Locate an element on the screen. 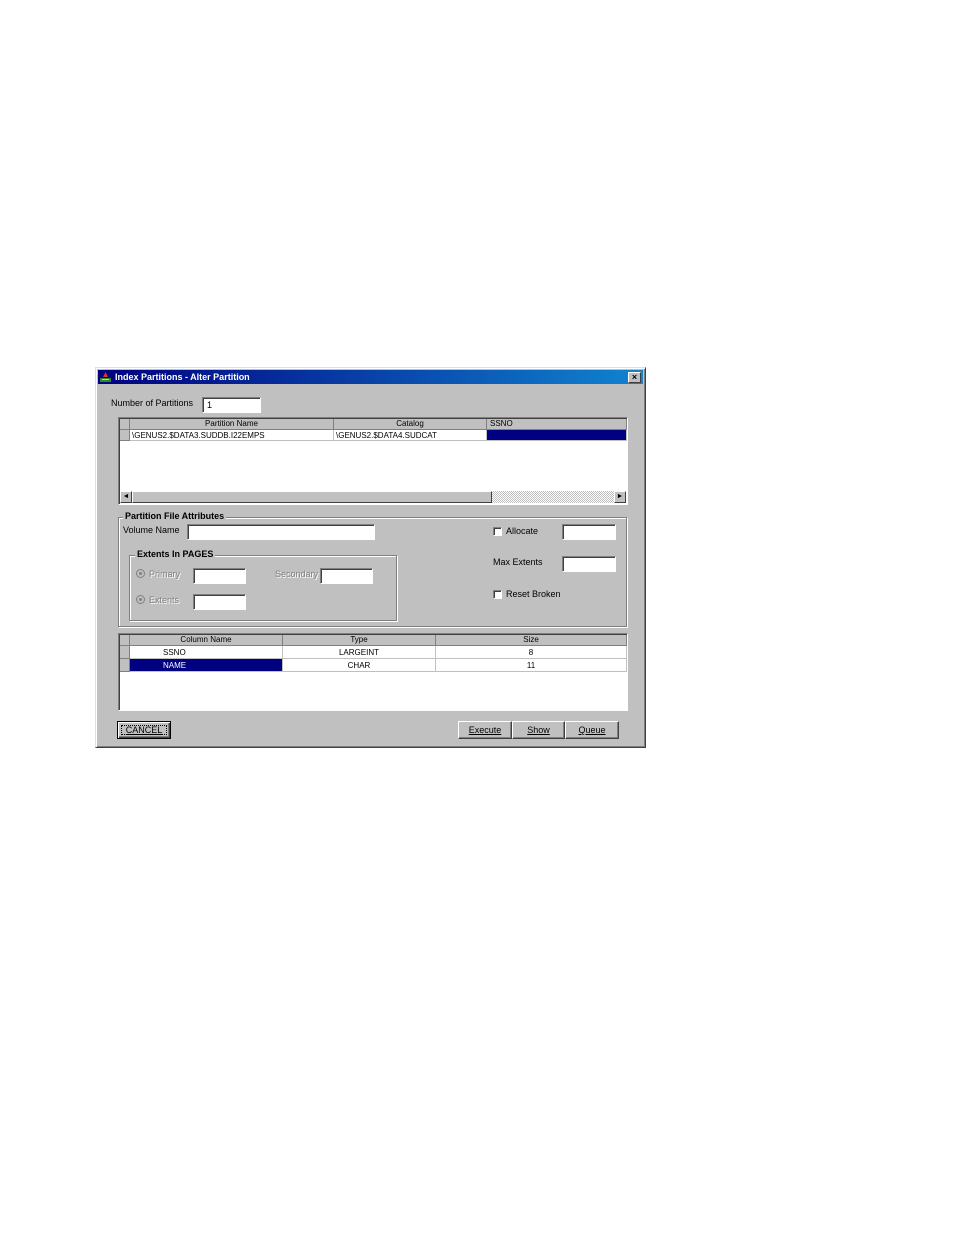 The height and width of the screenshot is (1235, 954). extents-input is located at coordinates (219, 602).